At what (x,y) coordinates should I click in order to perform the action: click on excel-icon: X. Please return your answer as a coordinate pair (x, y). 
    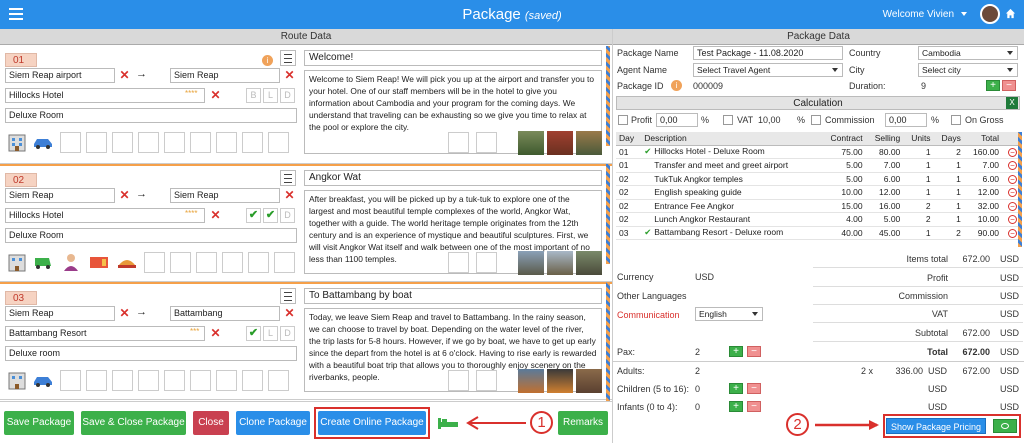
    Looking at the image, I should click on (1012, 103).